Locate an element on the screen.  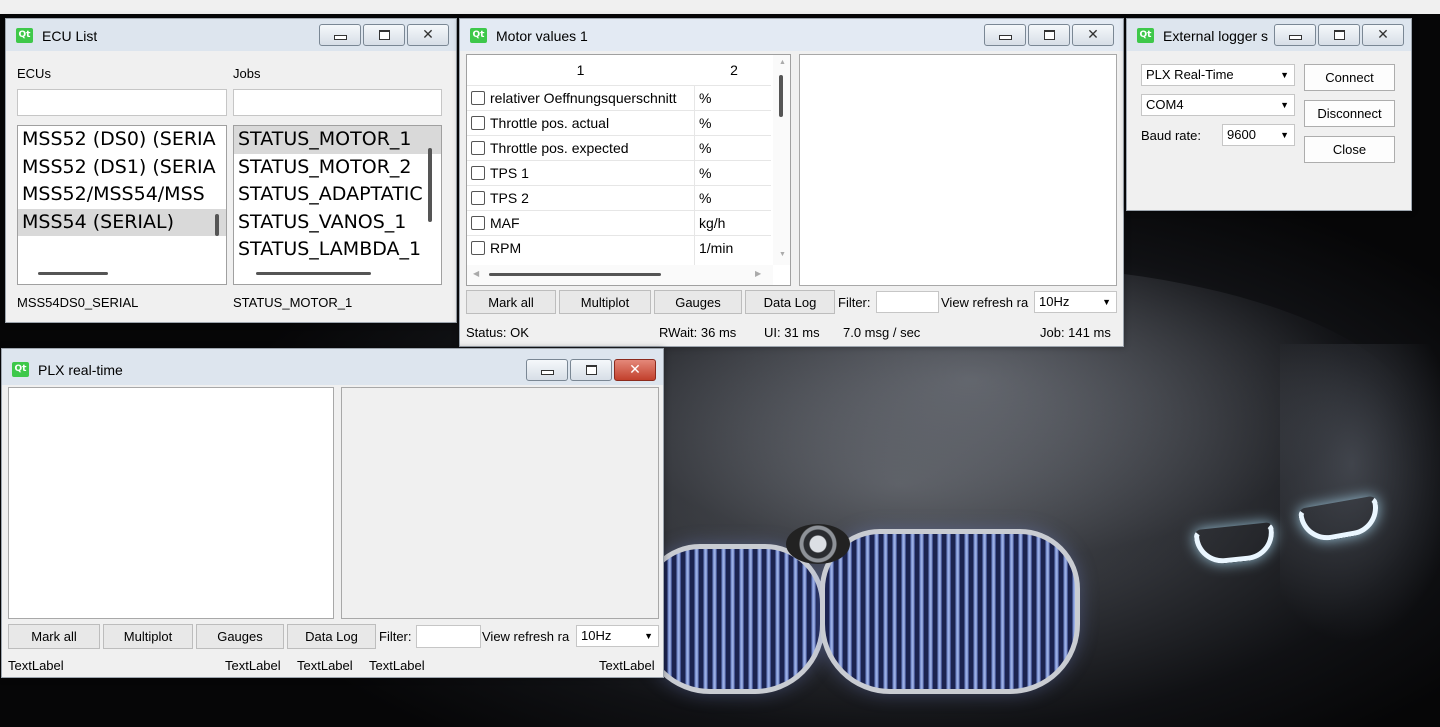
jobs-label: Jobs is located at coordinates (247, 73).